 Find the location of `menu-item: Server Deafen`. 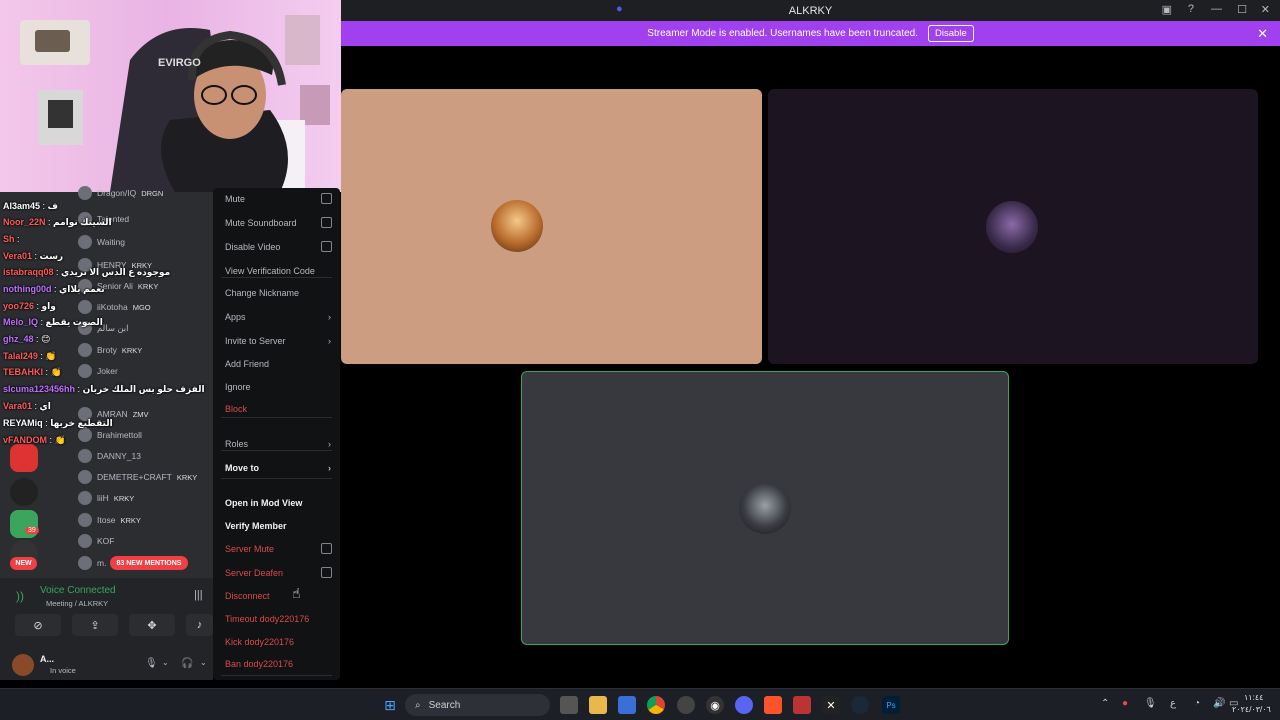

menu-item: Server Deafen is located at coordinates (279, 572).